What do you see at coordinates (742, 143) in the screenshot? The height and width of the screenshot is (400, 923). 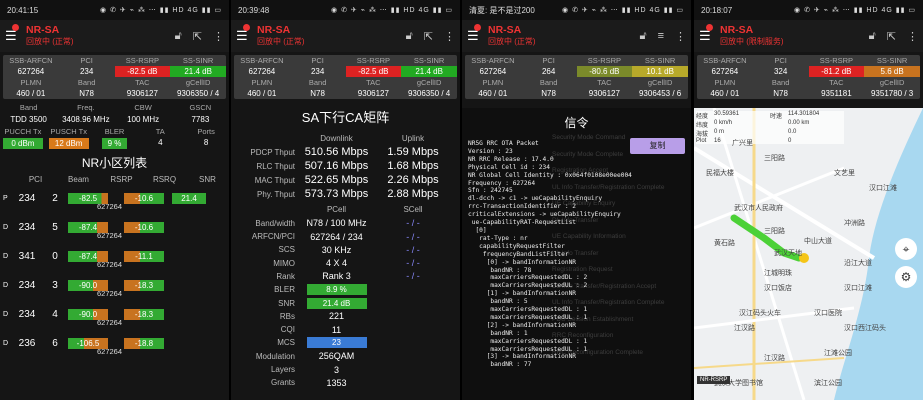 I see `map-place-label: 广兴里` at bounding box center [742, 143].